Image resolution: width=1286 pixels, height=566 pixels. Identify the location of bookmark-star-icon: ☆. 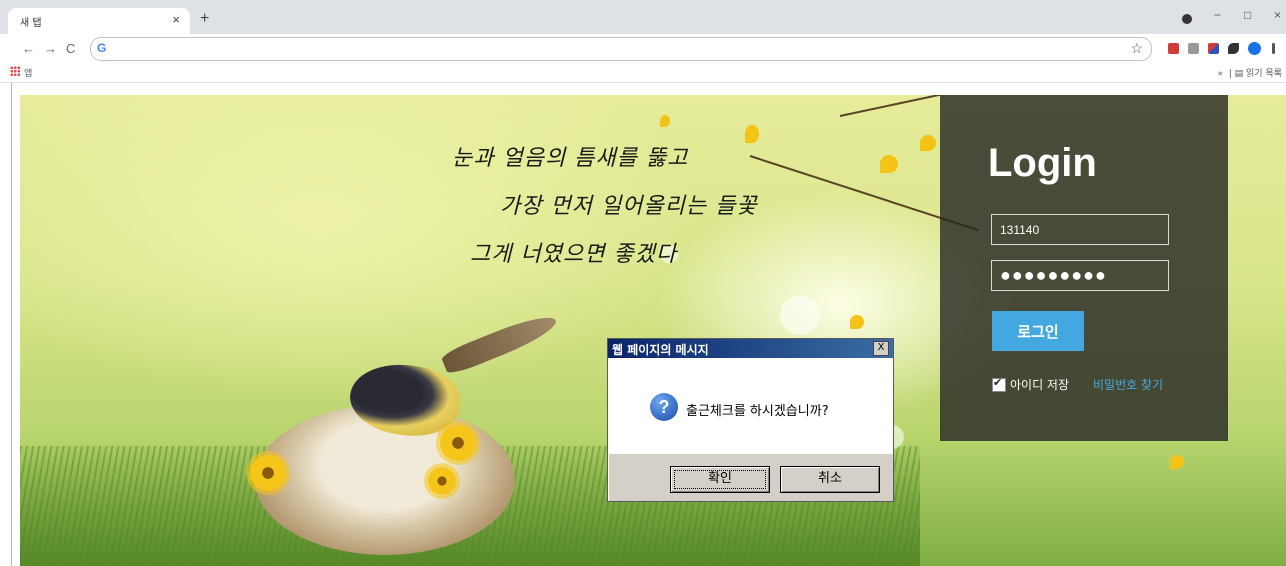
(1136, 48).